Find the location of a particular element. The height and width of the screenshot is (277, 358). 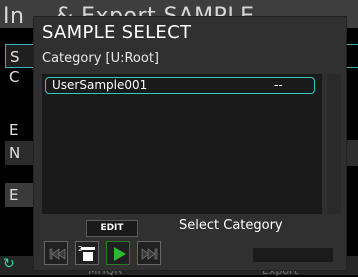

background-row-5: E is located at coordinates (20, 195).